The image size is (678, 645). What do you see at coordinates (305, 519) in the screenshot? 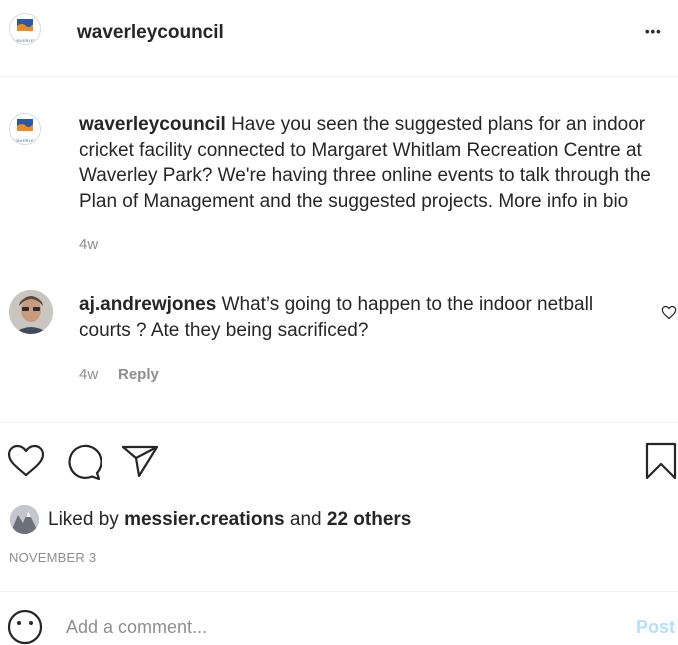
I see `likes-and-label: and` at bounding box center [305, 519].